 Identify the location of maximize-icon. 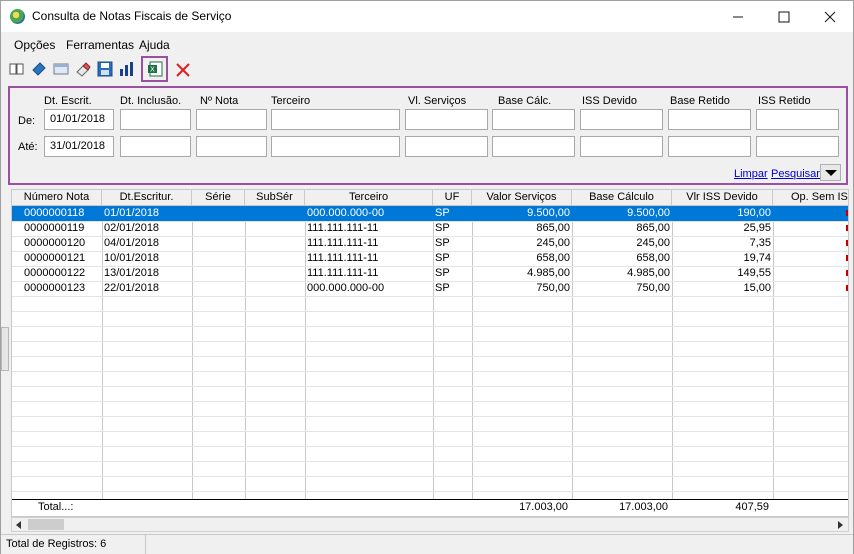
(784, 16).